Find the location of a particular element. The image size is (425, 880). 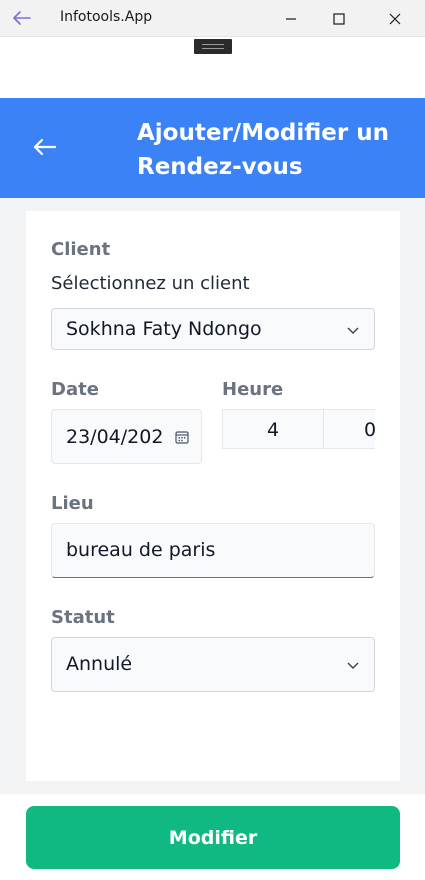

window-titlebar: Infotools.App is located at coordinates (212, 18).